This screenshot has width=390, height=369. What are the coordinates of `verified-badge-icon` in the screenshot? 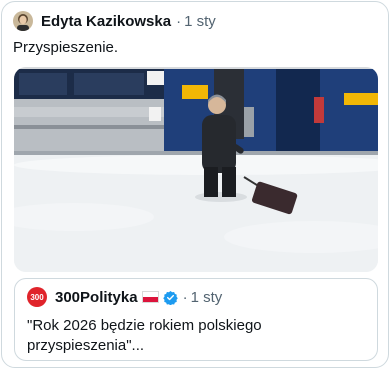 It's located at (170, 297).